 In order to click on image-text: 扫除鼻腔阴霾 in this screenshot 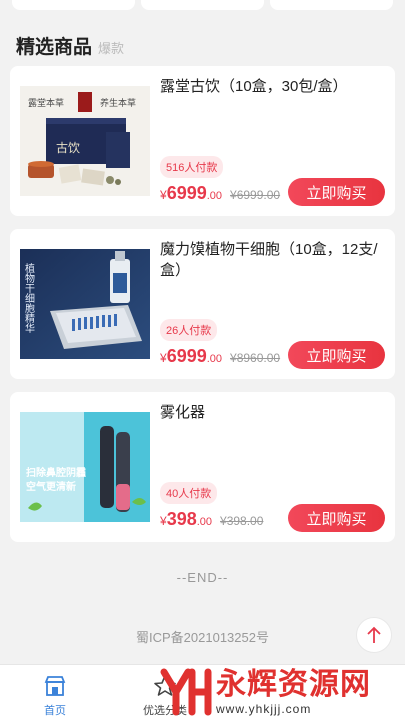, I will do `click(56, 472)`.